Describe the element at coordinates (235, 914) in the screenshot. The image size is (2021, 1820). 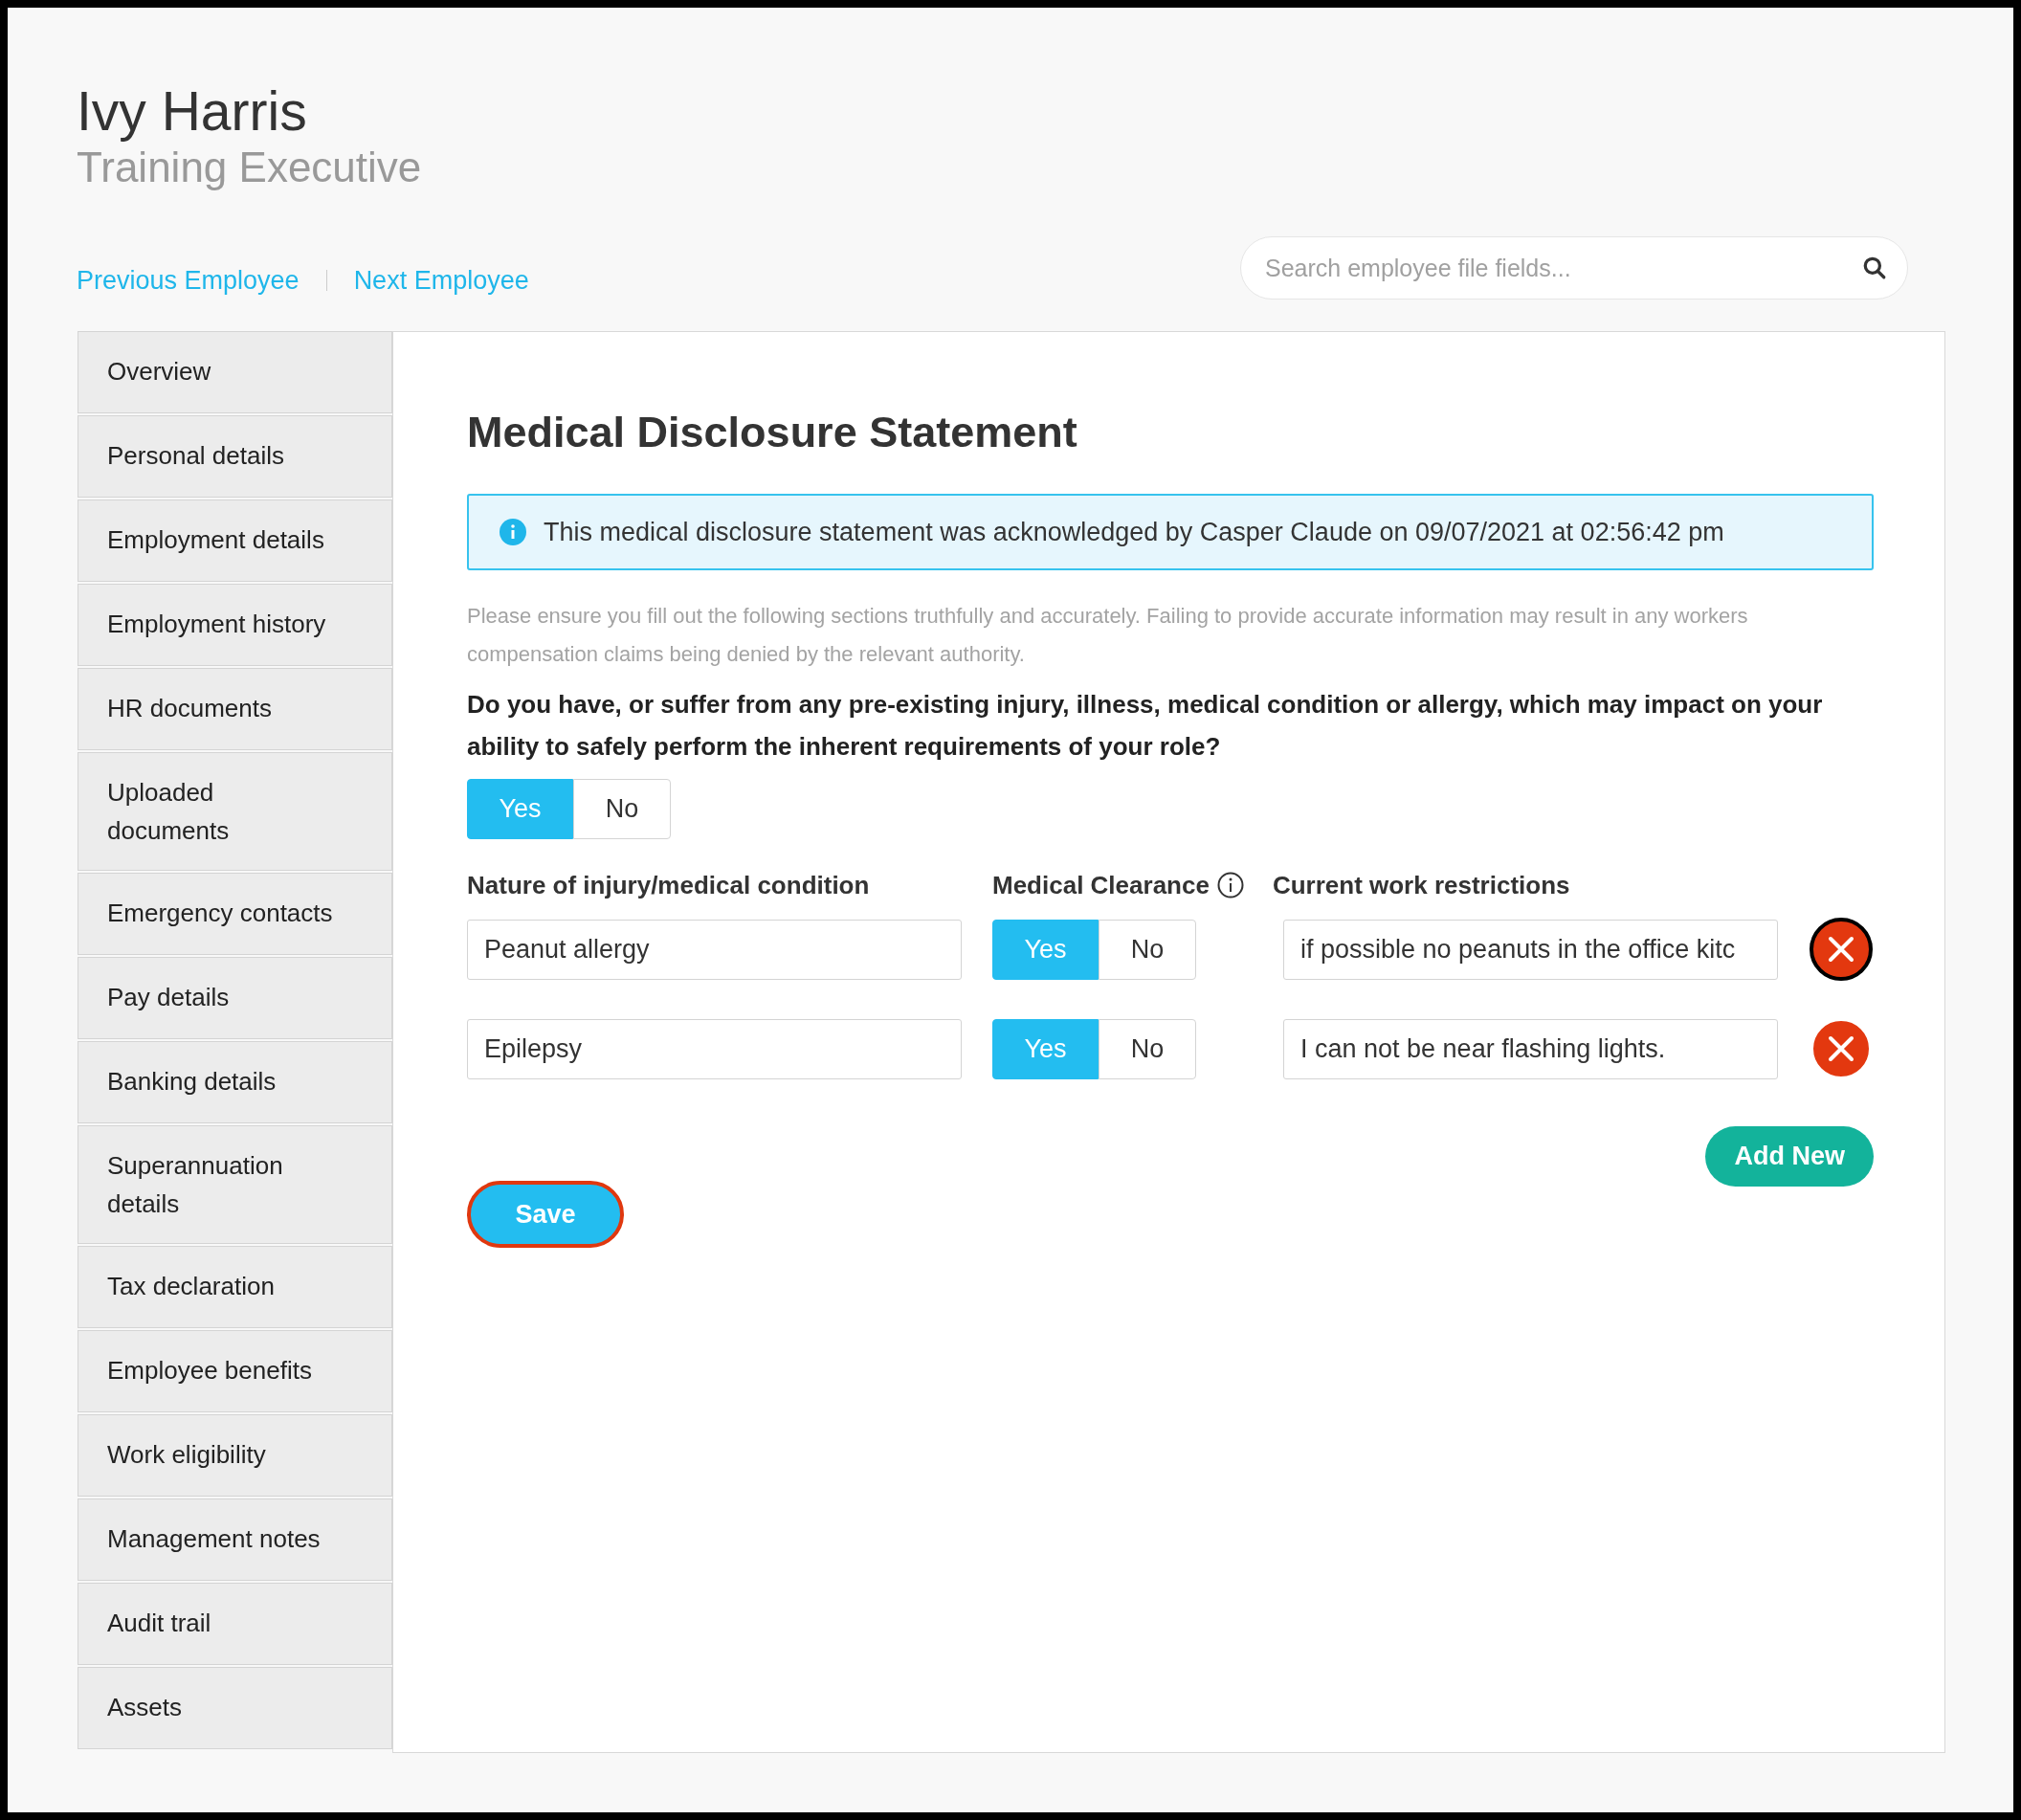
I see `sidebar-item: Emergency contacts` at that location.